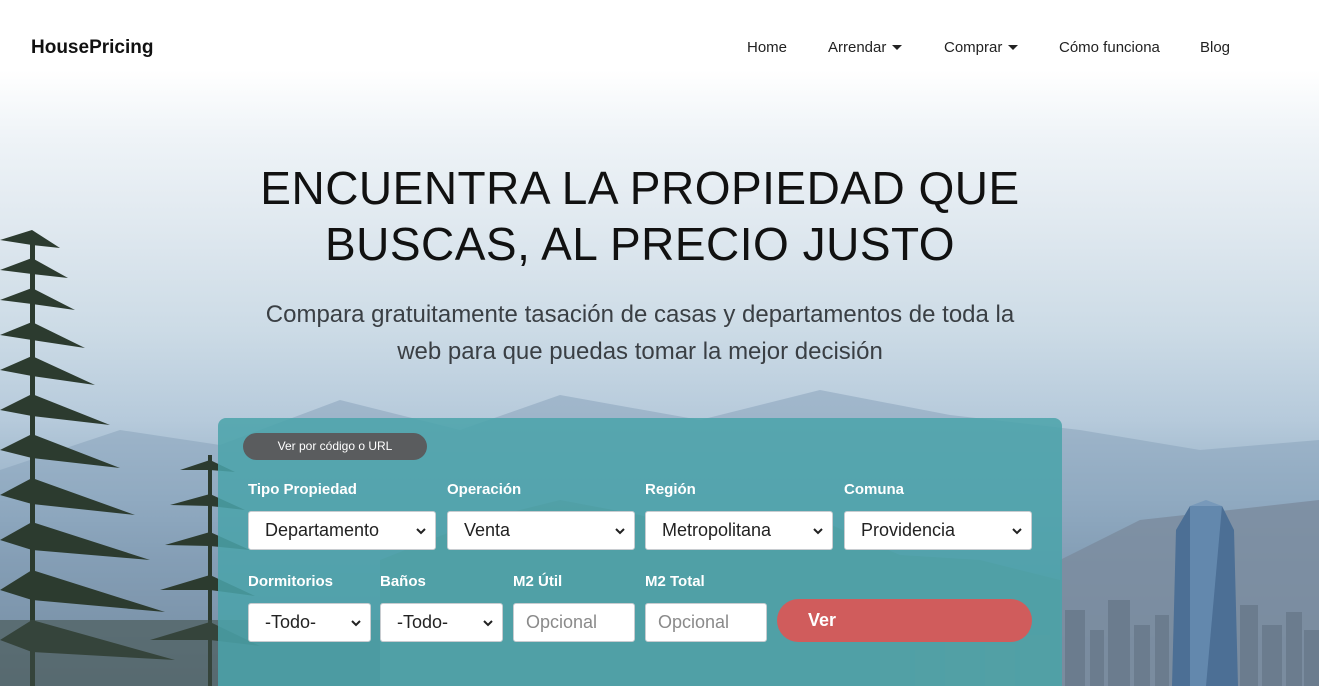 The width and height of the screenshot is (1319, 686). I want to click on nav-blog-label: Blog, so click(1215, 47).